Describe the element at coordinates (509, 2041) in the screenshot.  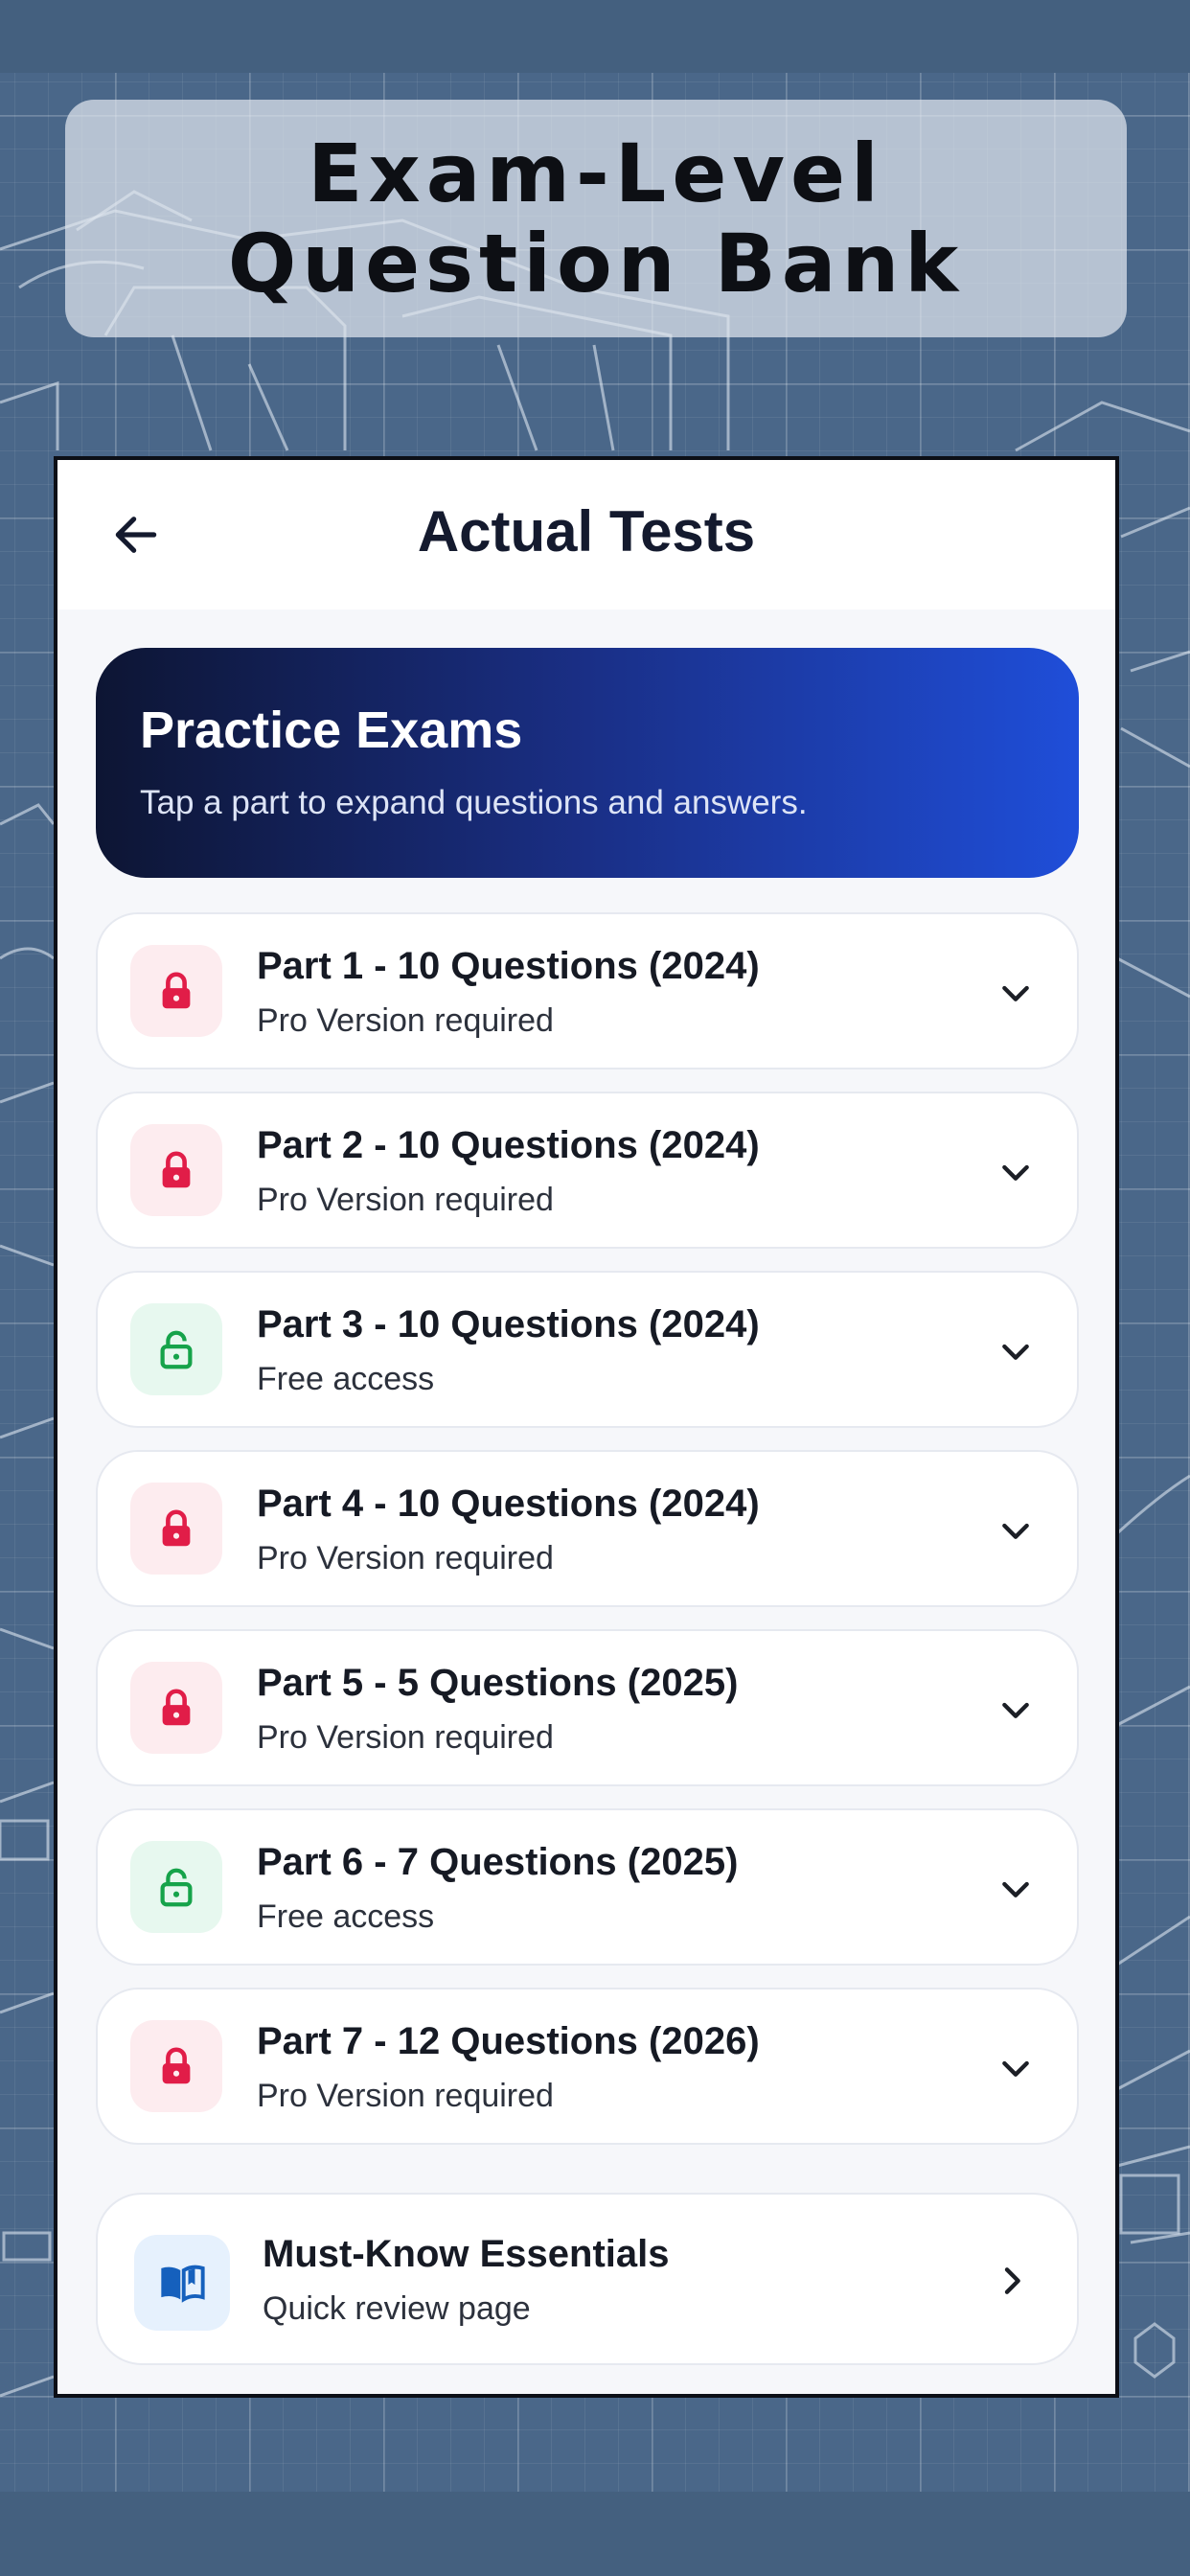
I see `part-title: Part 7 - 12 Questions (2026)` at that location.